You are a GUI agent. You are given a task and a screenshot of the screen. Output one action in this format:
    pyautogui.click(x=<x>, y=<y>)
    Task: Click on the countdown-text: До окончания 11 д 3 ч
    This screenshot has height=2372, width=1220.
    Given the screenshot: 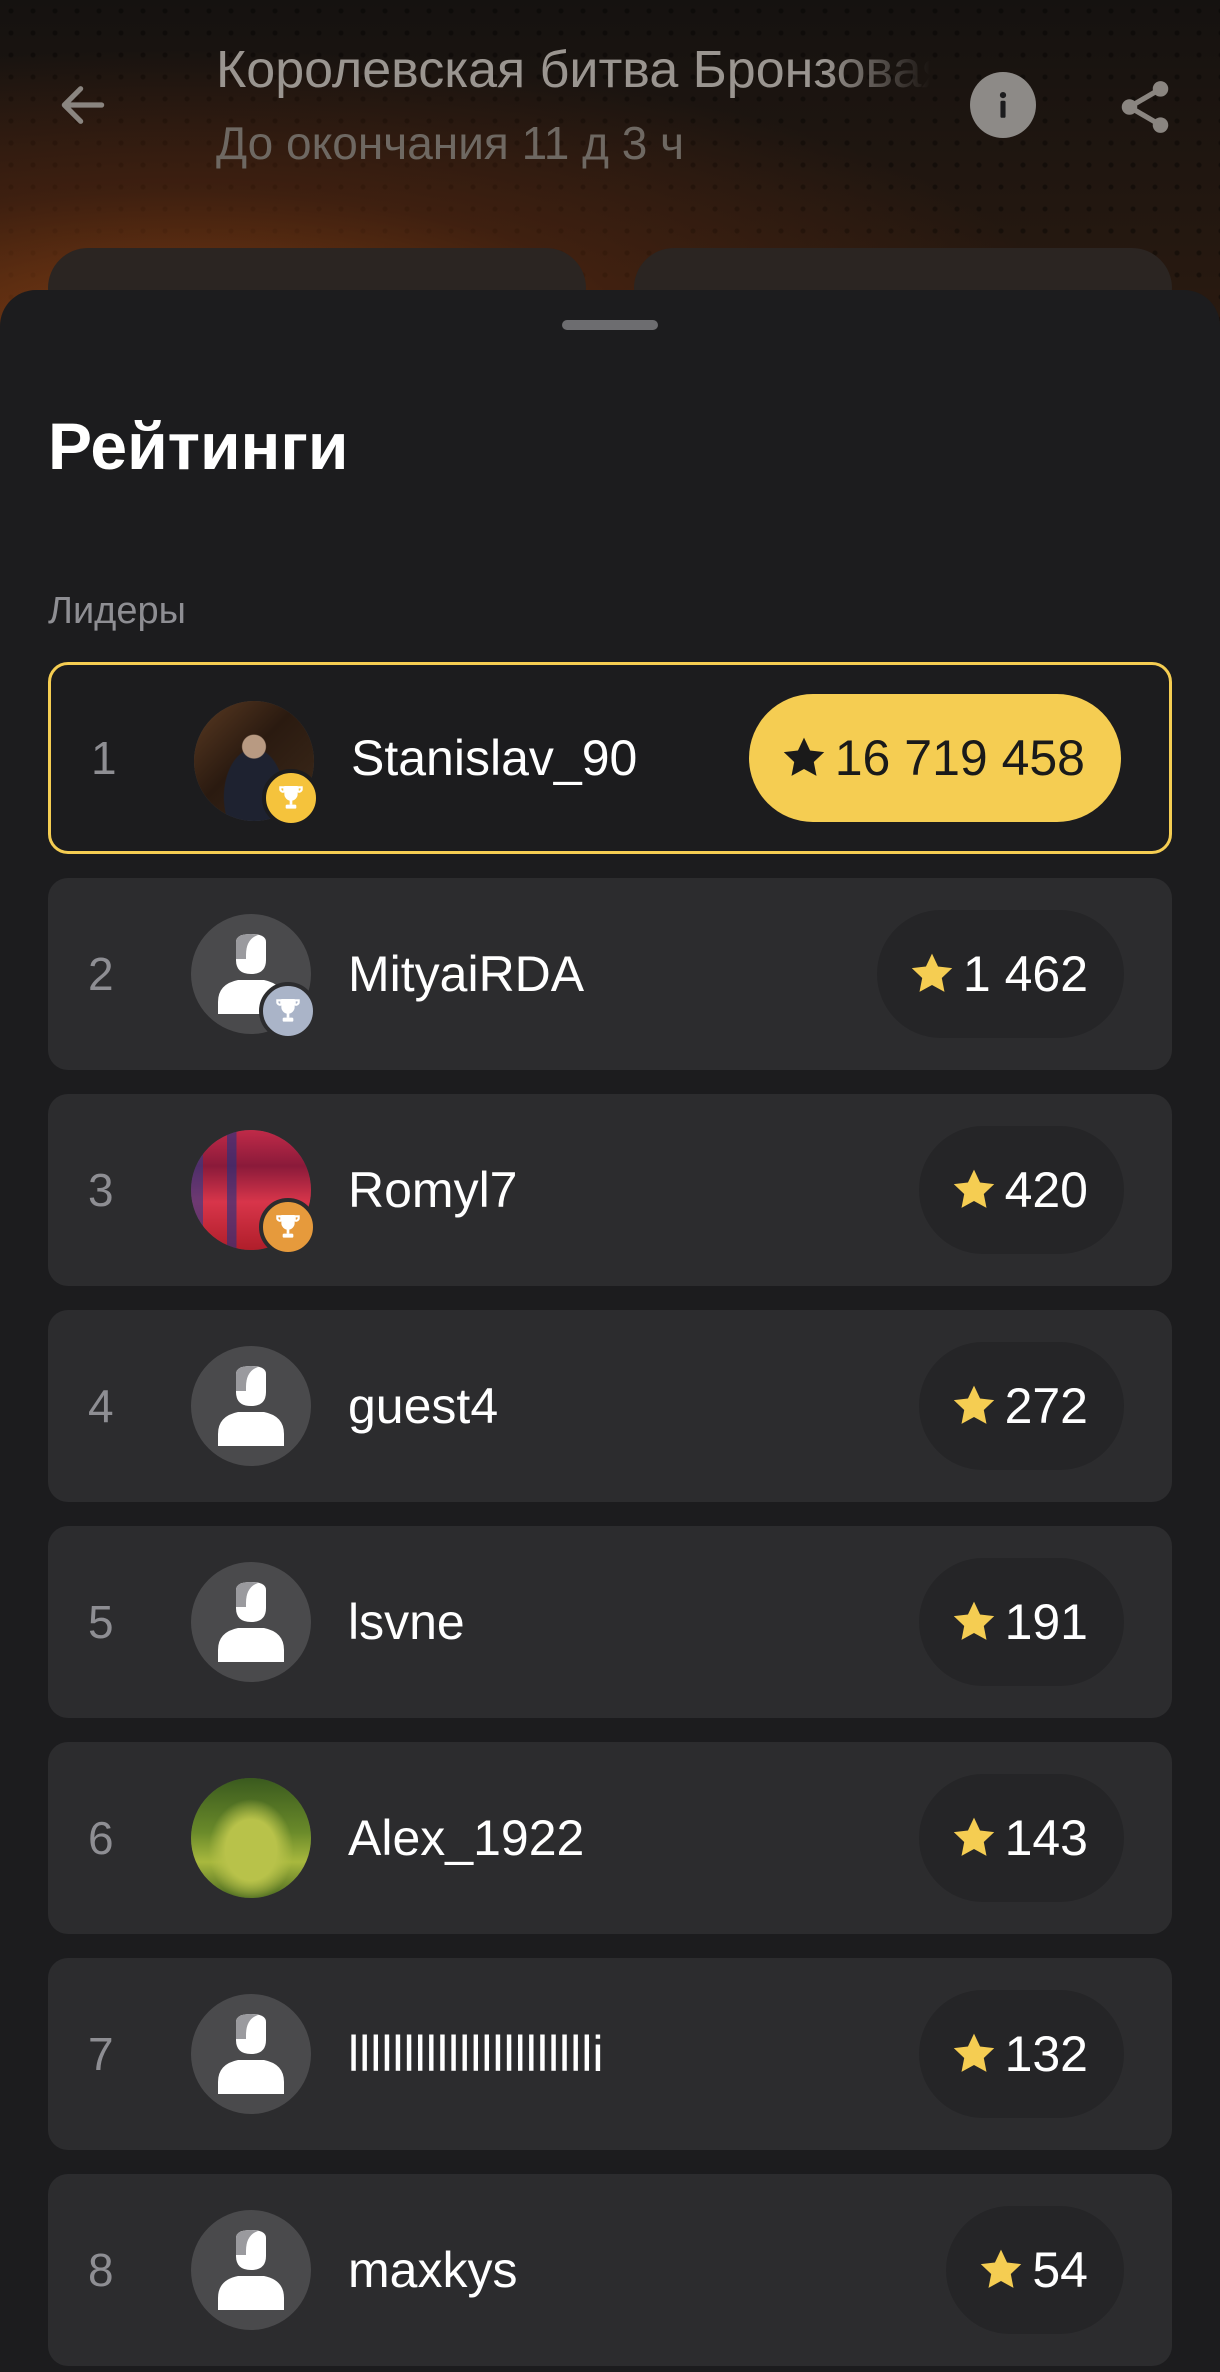 What is the action you would take?
    pyautogui.click(x=450, y=143)
    